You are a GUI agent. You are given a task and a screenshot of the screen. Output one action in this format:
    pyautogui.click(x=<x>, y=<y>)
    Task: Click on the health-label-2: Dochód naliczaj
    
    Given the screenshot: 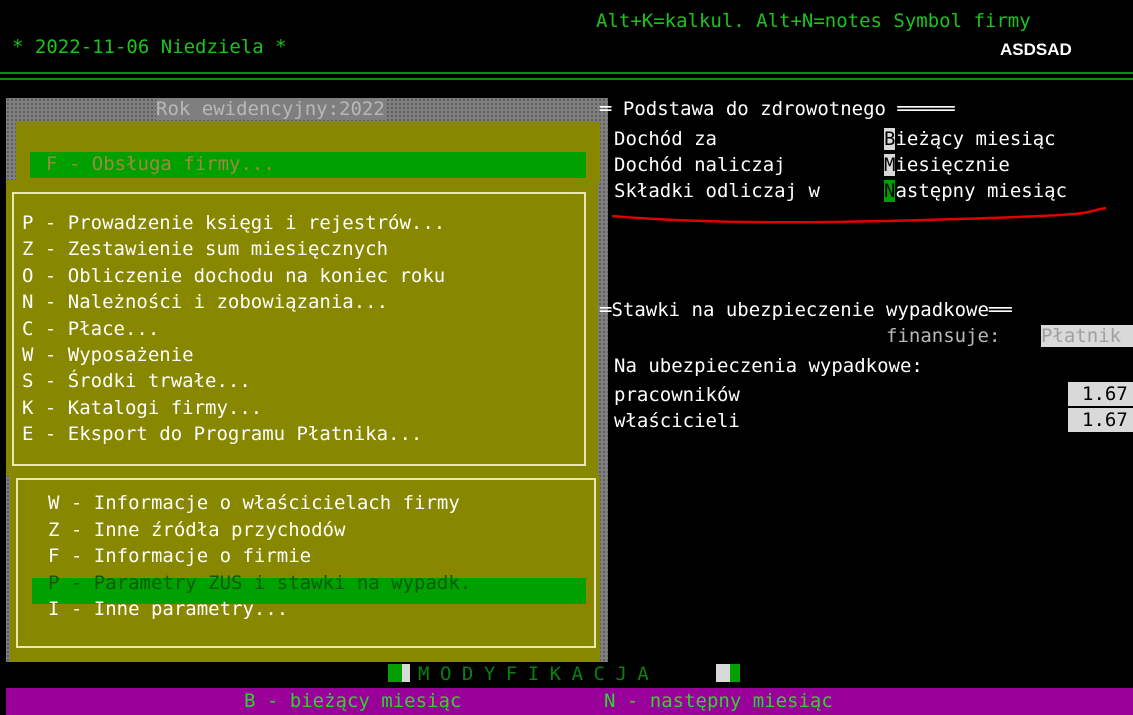 What is the action you would take?
    pyautogui.click(x=700, y=165)
    